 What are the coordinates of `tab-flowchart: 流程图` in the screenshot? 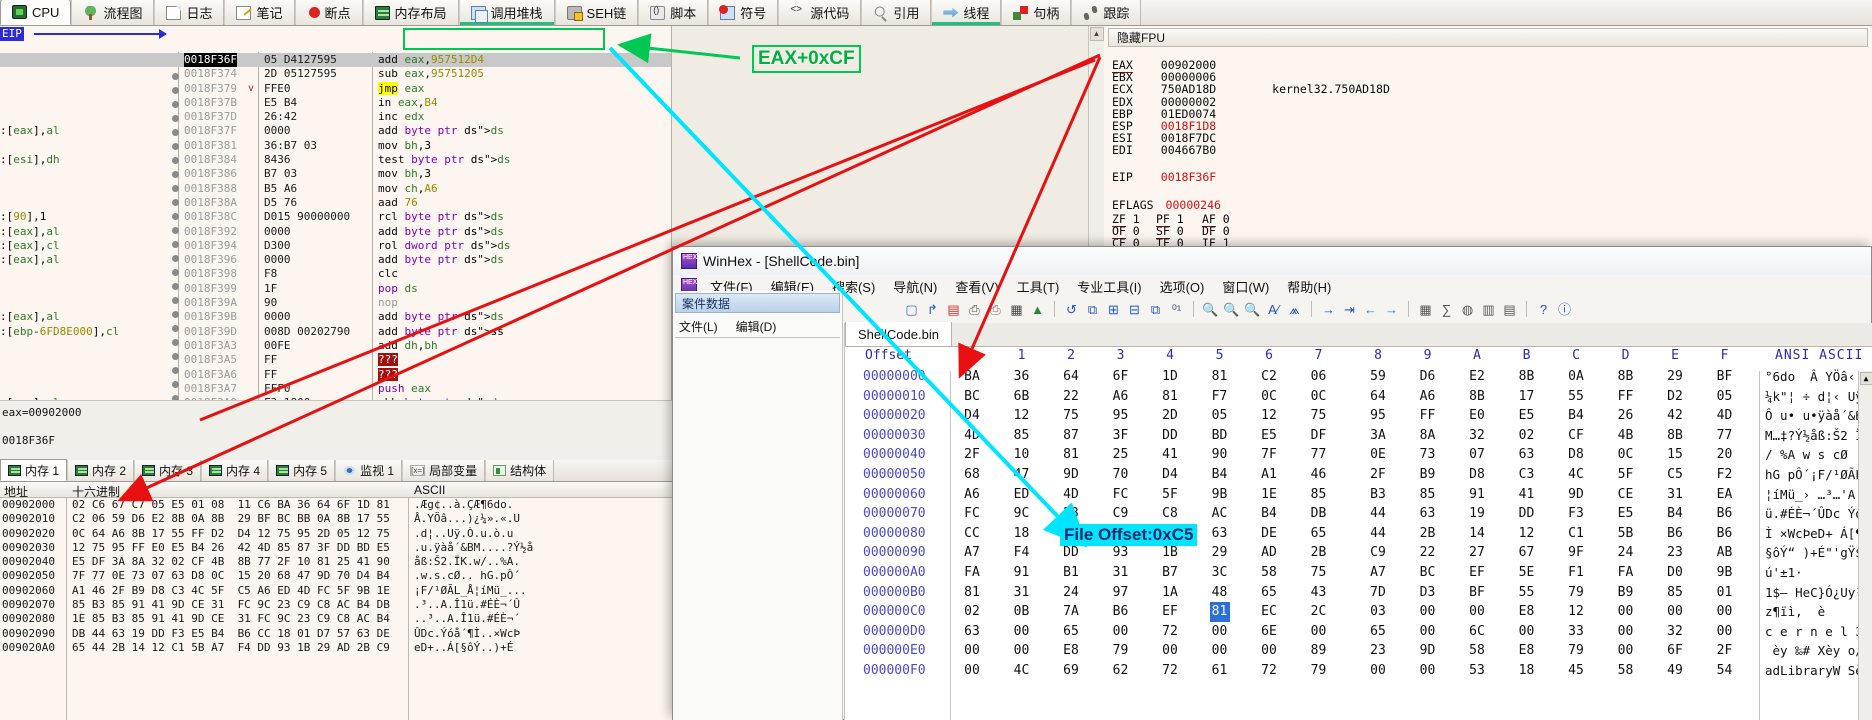 It's located at (113, 12).